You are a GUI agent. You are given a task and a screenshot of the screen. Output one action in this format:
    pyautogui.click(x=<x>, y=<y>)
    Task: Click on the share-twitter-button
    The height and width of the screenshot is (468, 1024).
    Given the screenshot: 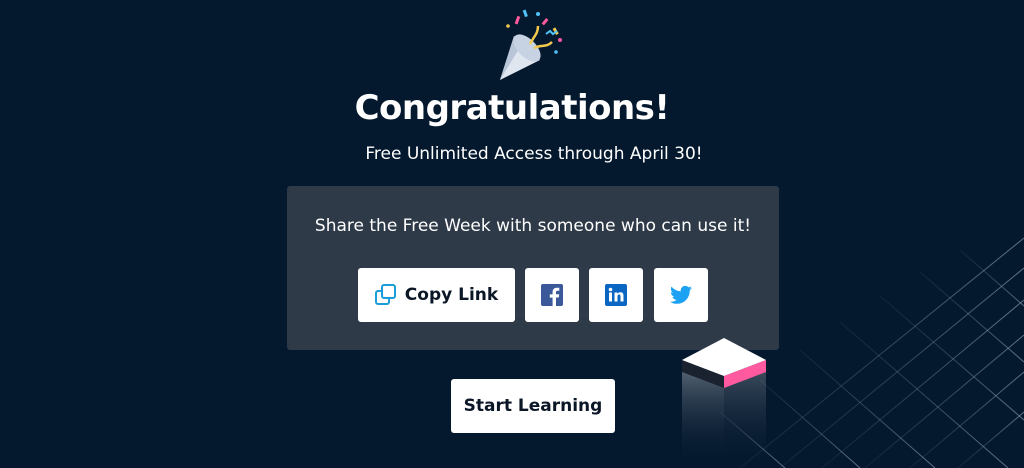 What is the action you would take?
    pyautogui.click(x=681, y=295)
    